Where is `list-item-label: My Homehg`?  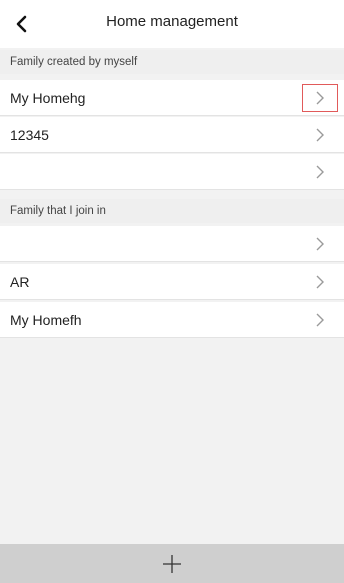 list-item-label: My Homehg is located at coordinates (48, 98).